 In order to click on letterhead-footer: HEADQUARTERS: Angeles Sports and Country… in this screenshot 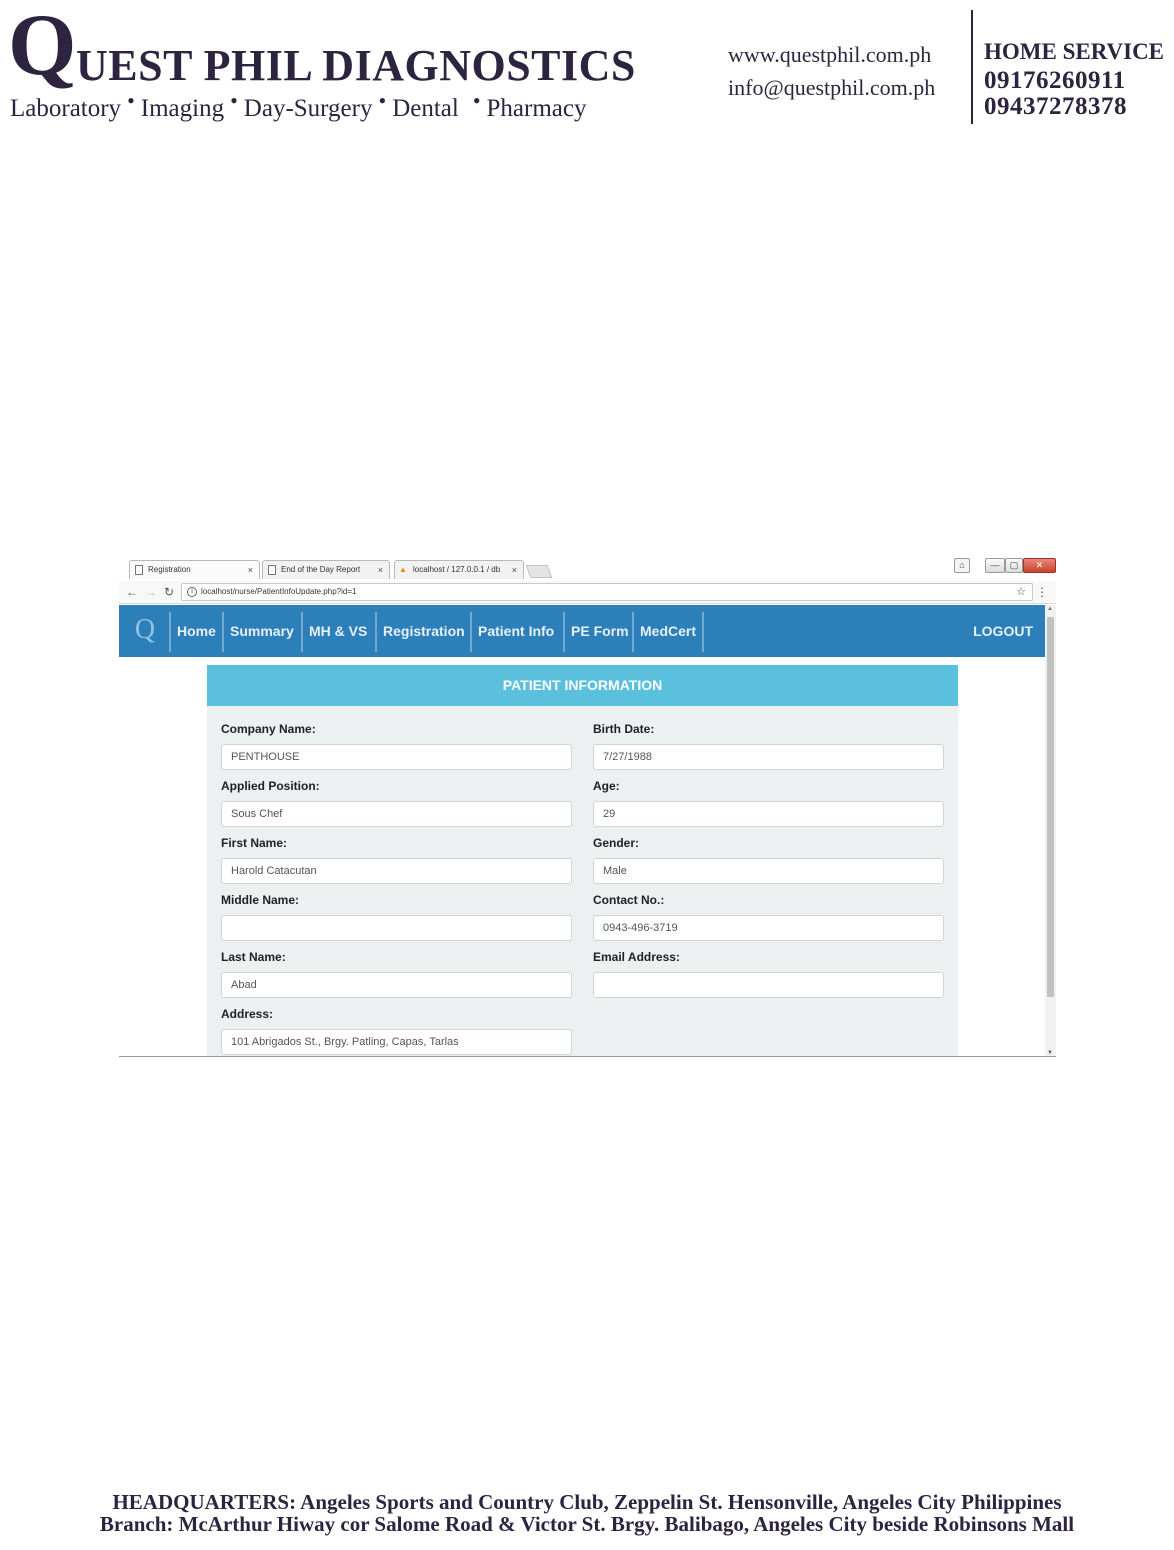, I will do `click(587, 1513)`.